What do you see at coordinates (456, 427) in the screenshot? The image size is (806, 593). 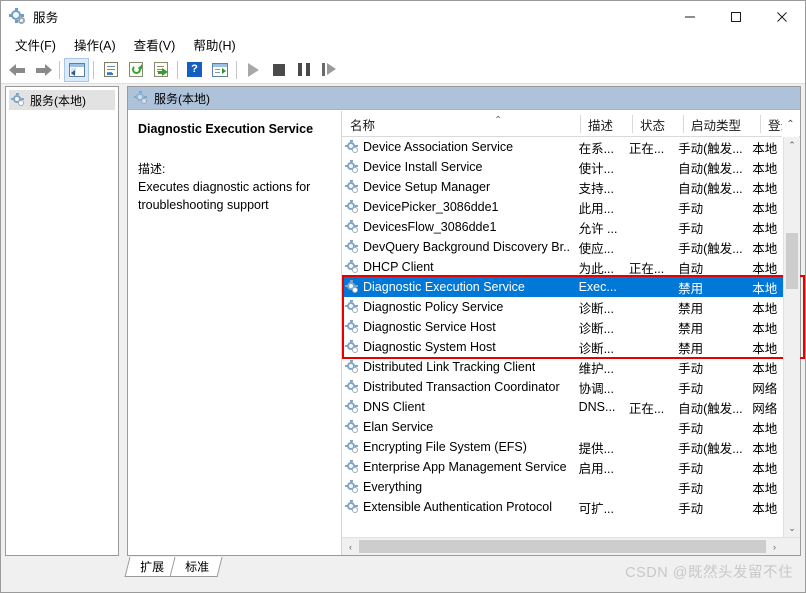 I see `cell-name: Elan Service` at bounding box center [456, 427].